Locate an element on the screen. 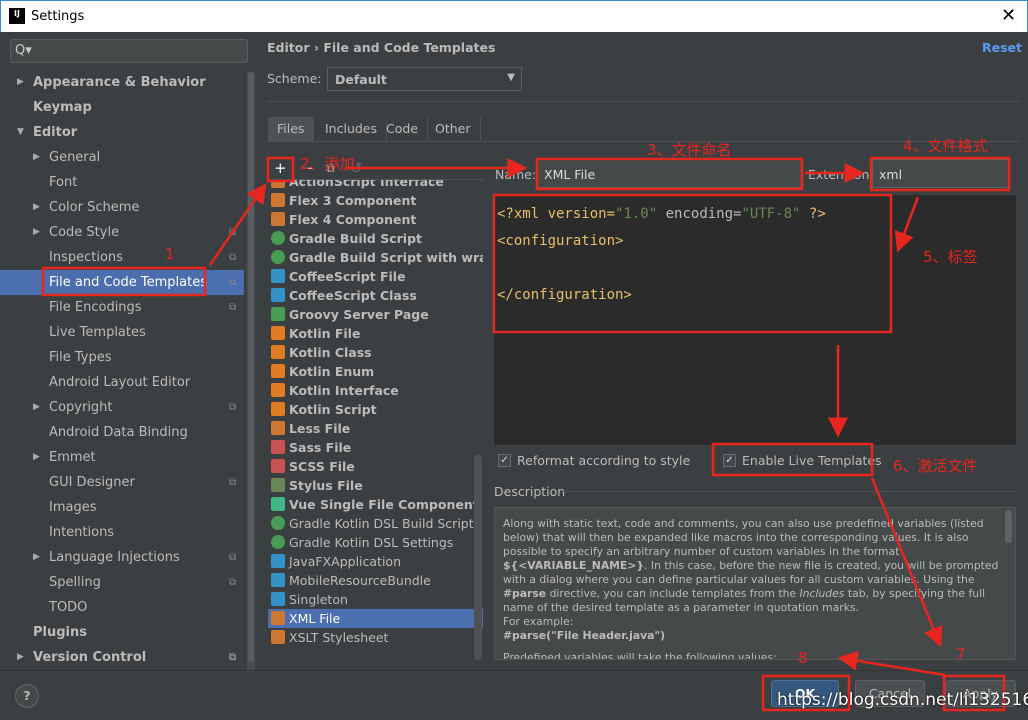 The height and width of the screenshot is (720, 1028). sidebar-item: ▶ Color Scheme is located at coordinates (122, 207).